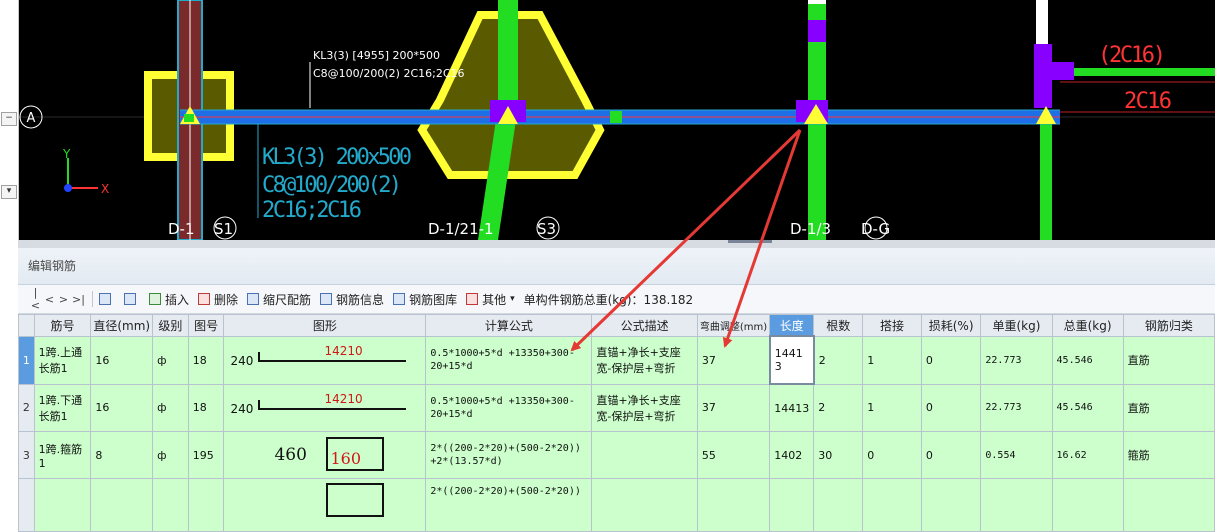  I want to click on cell-length, so click(792, 505).